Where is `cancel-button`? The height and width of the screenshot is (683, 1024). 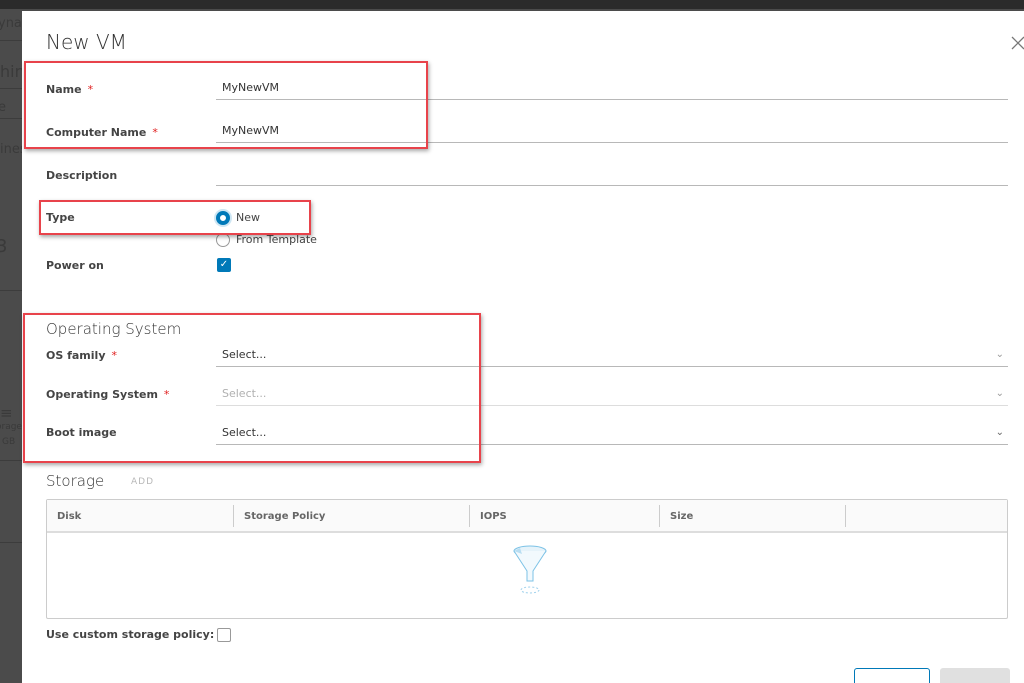 cancel-button is located at coordinates (892, 675).